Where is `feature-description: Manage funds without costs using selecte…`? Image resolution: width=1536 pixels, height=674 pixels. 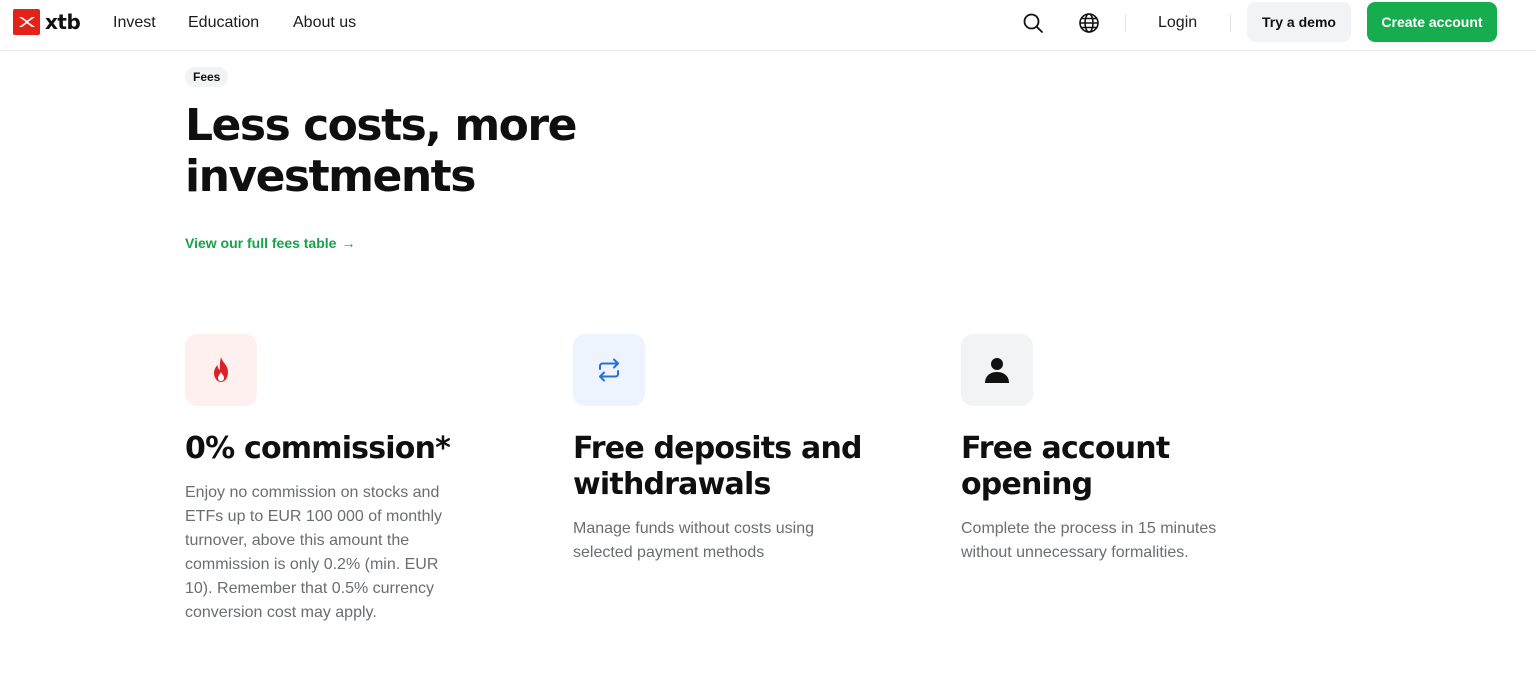
feature-description: Manage funds without costs using selecte… is located at coordinates (694, 540).